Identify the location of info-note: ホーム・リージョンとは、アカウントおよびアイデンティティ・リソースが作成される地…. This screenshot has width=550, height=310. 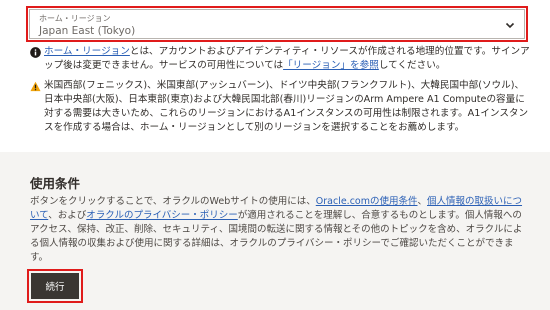
(280, 59).